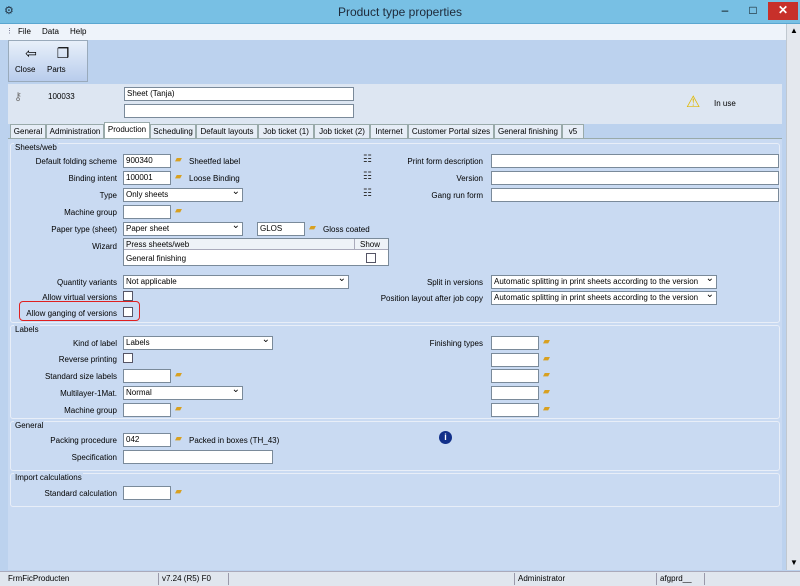  I want to click on title-bar: ⚙ Product type properties – □ ✕, so click(400, 12).